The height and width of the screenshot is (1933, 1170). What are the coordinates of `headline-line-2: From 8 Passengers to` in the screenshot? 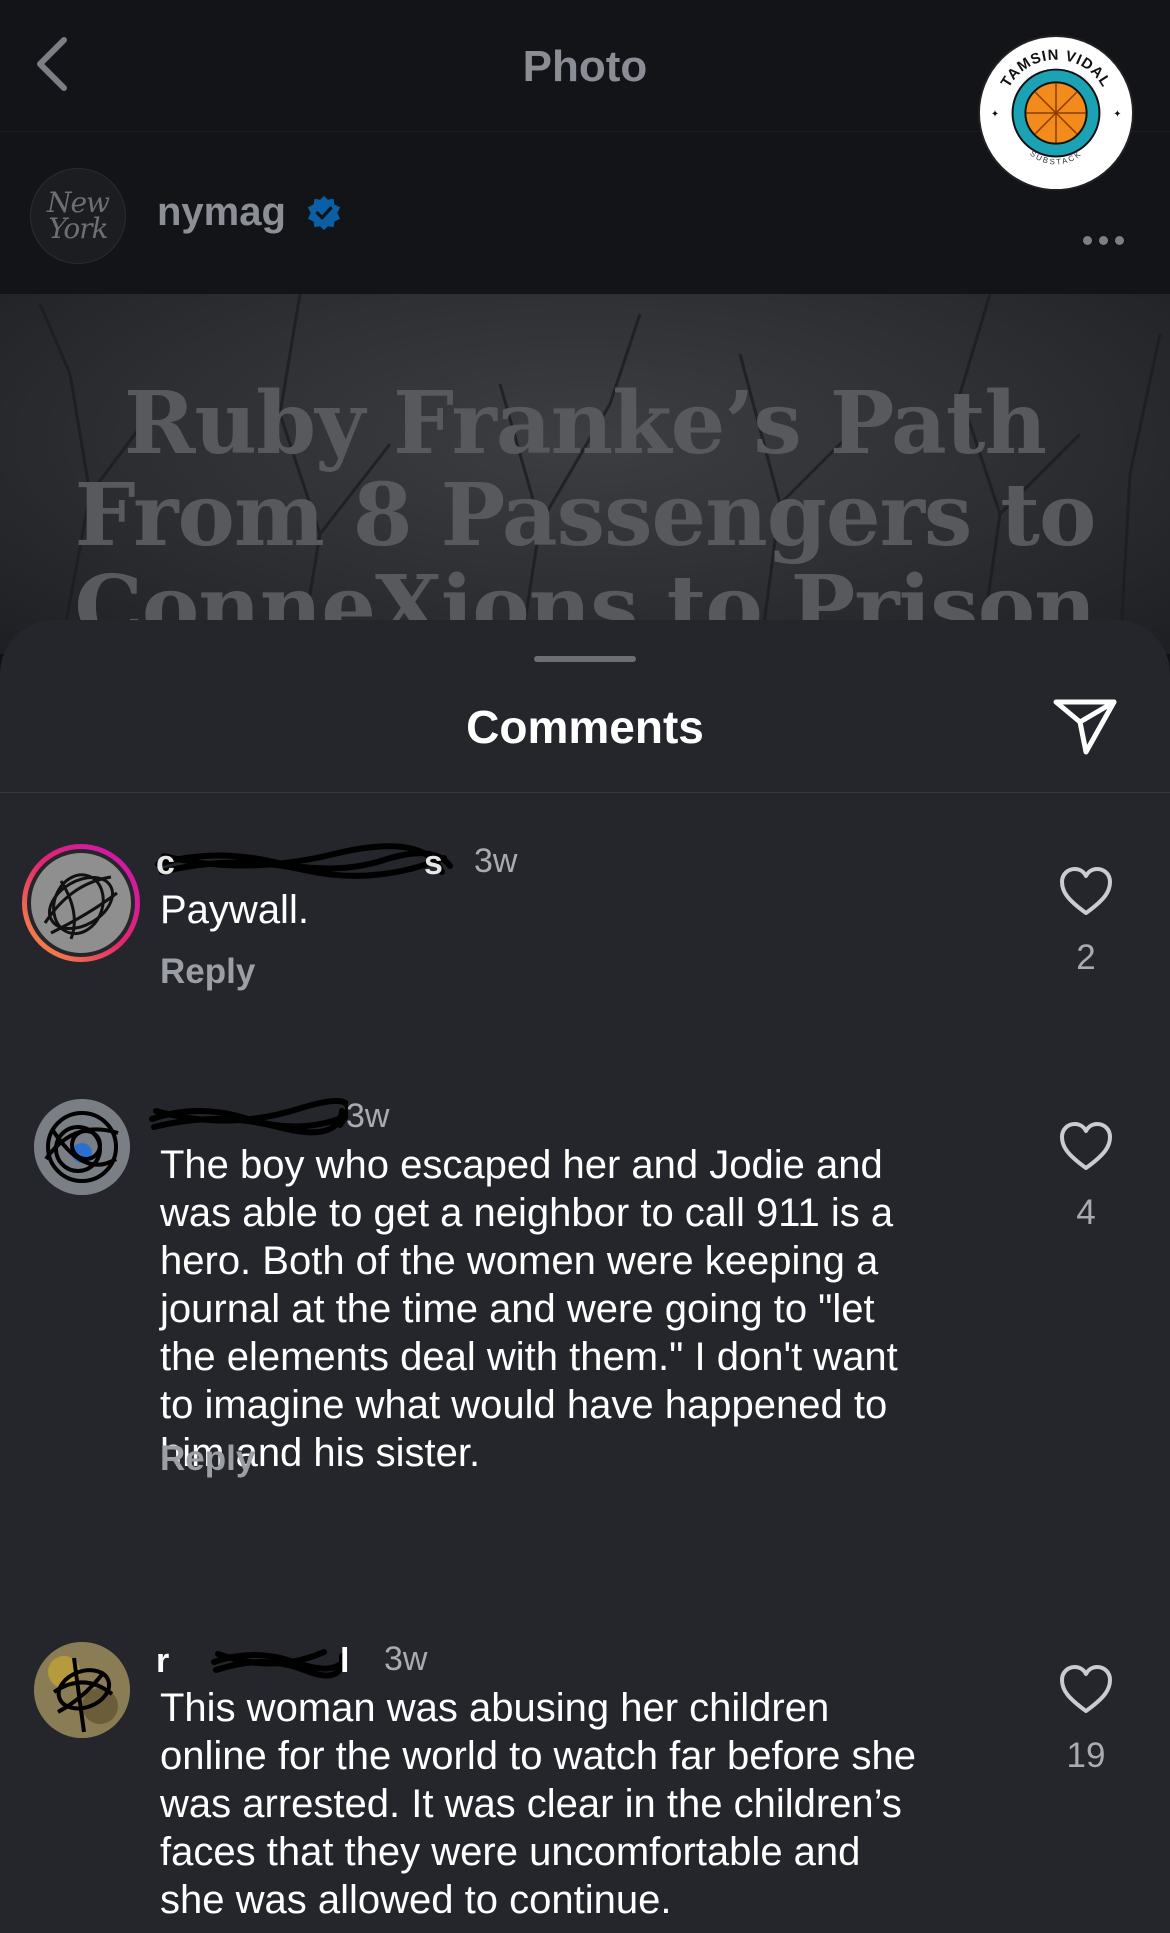 It's located at (585, 515).